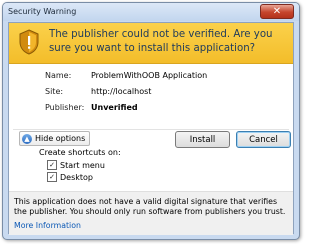  I want to click on shortcuts-label: Create shortcuts on:, so click(80, 152).